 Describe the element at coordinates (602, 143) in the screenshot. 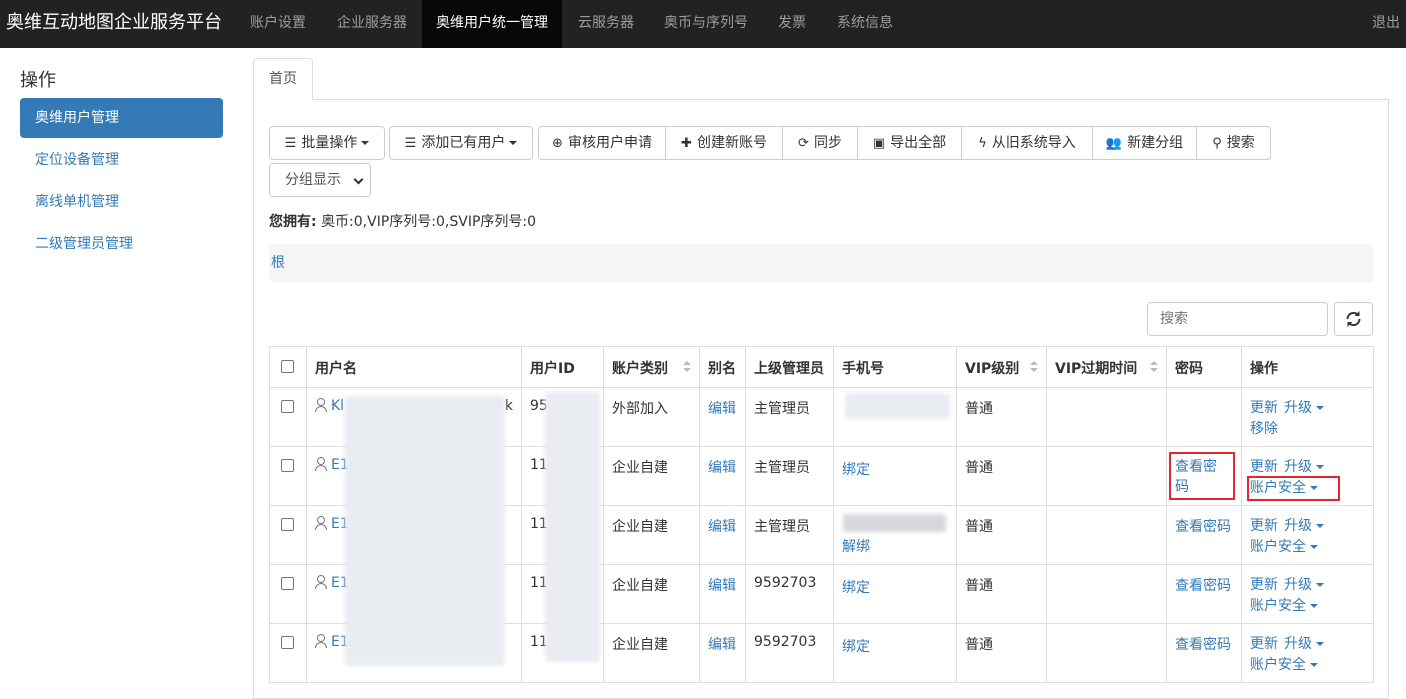

I see `review-applications-button: ⊕ 审核用户申请` at that location.